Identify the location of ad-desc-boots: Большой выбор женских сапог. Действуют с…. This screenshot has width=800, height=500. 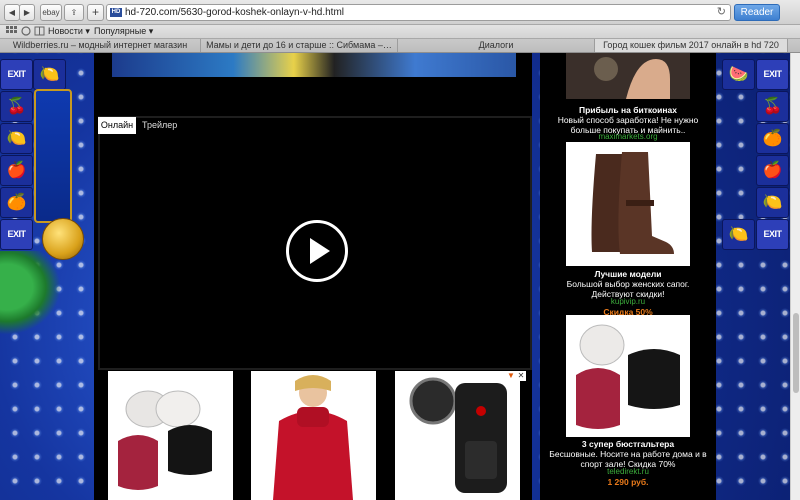
(628, 289).